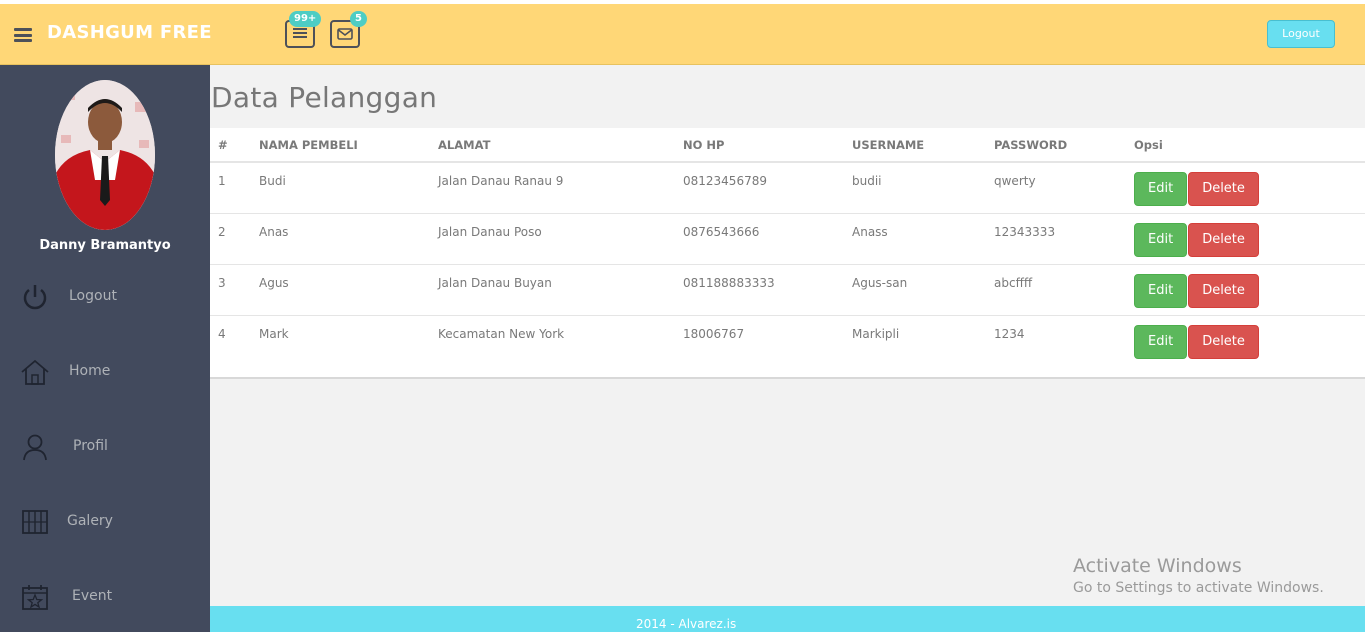 This screenshot has width=1365, height=632. Describe the element at coordinates (222, 333) in the screenshot. I see `cell-no: 4` at that location.